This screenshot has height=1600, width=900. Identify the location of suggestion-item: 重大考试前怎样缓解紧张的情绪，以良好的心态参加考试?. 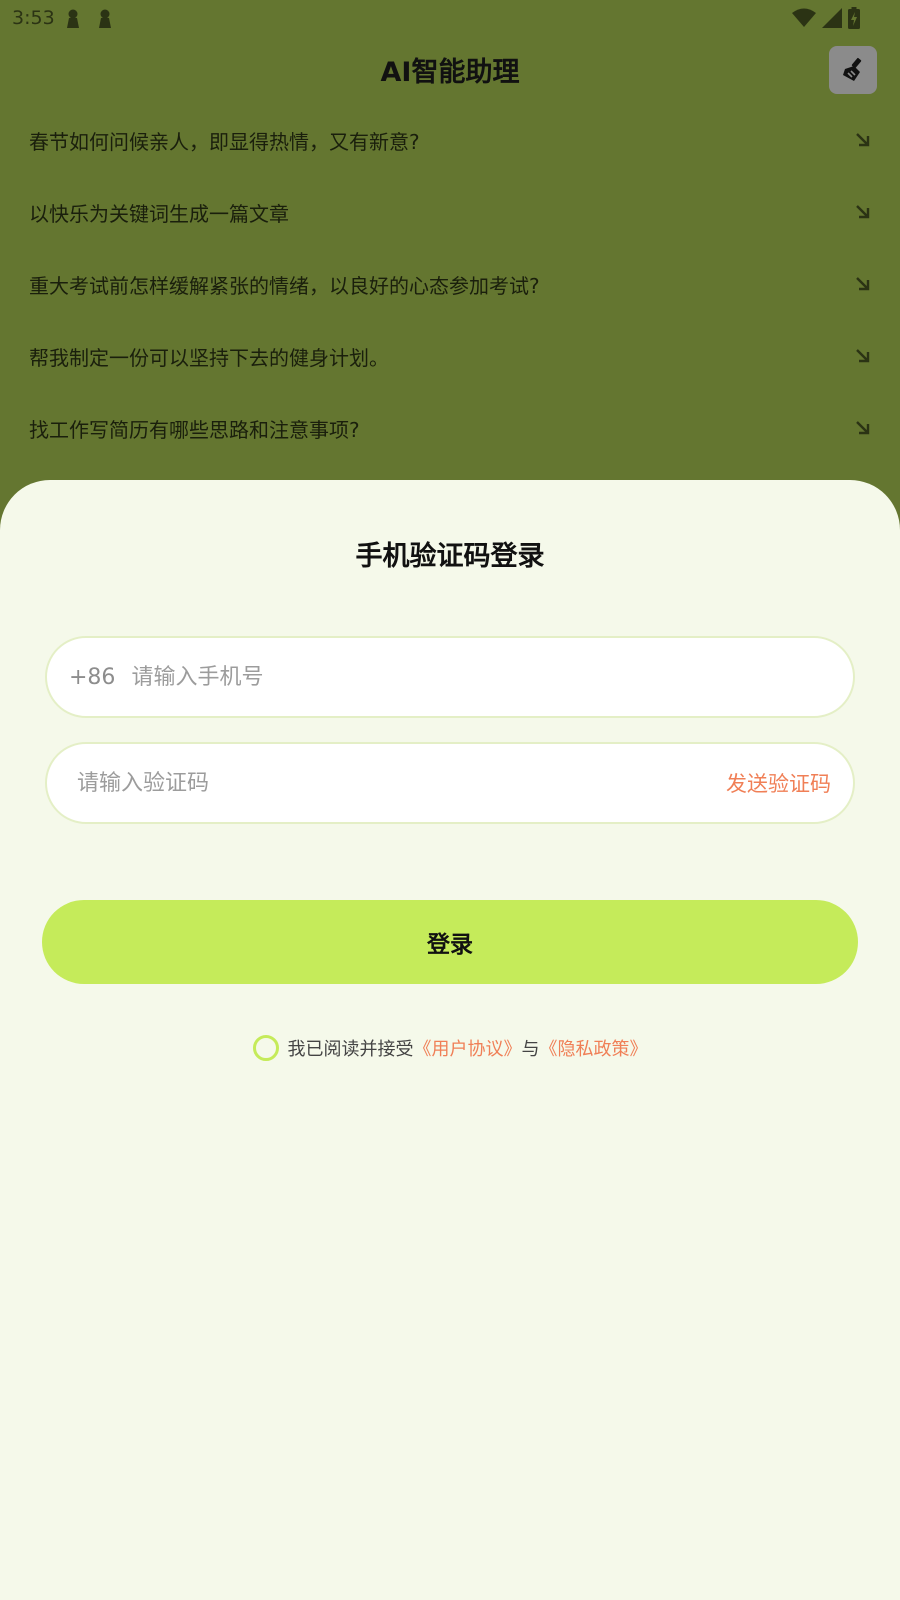
(450, 284).